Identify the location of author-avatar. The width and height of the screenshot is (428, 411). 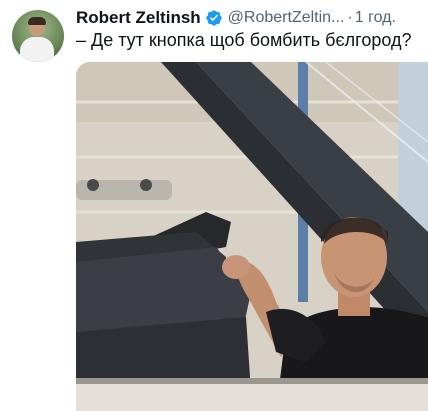
(38, 36).